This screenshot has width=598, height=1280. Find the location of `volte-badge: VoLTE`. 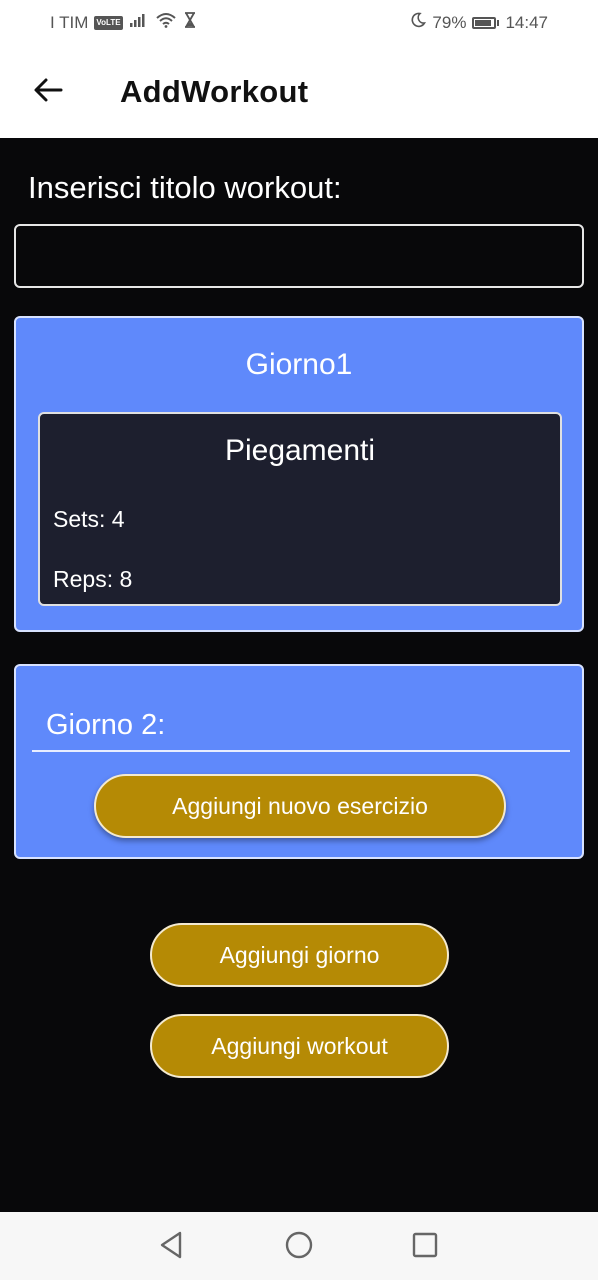

volte-badge: VoLTE is located at coordinates (108, 22).